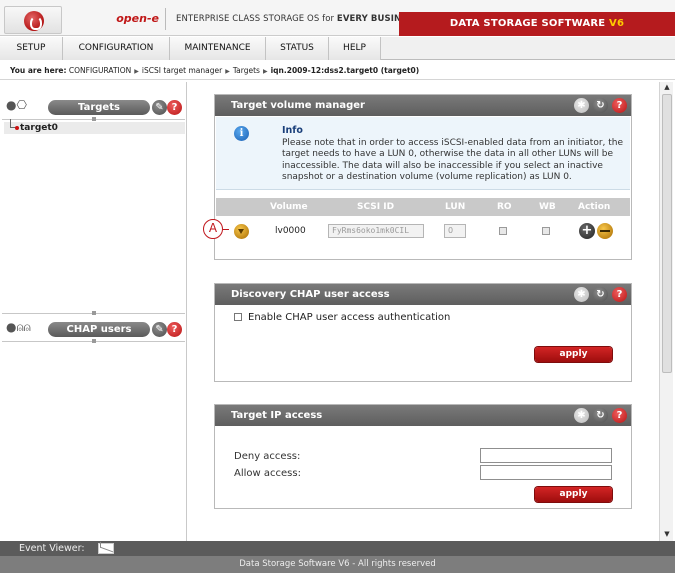 The width and height of the screenshot is (675, 573). What do you see at coordinates (546, 455) in the screenshot?
I see `deny-access-input` at bounding box center [546, 455].